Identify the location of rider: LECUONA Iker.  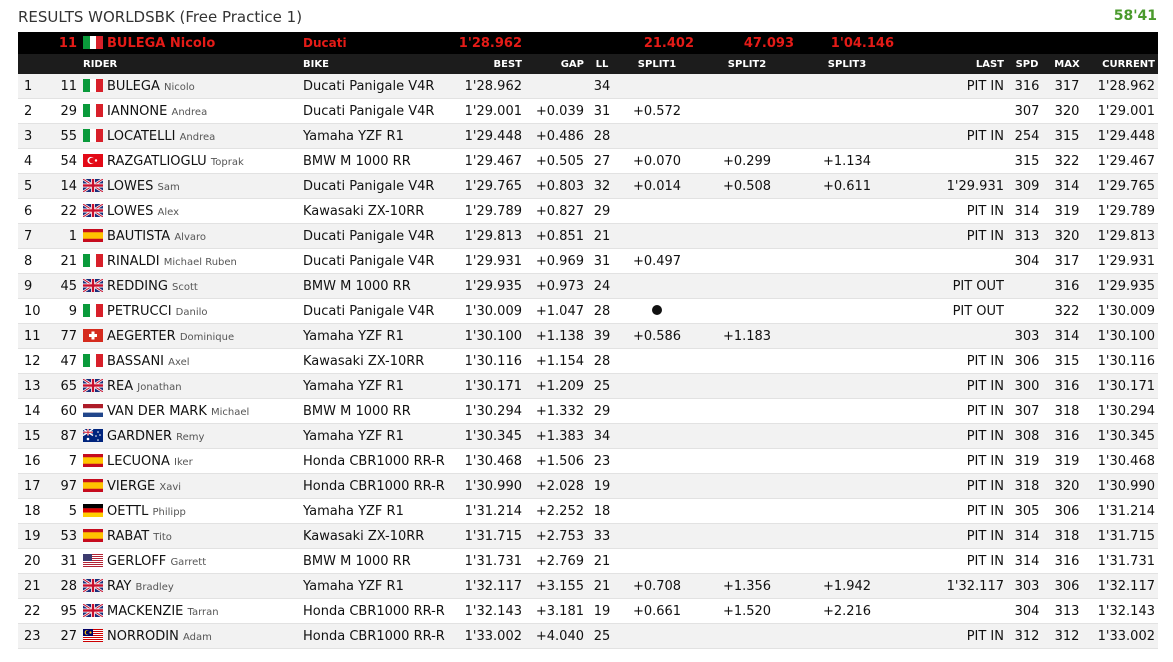
(190, 461).